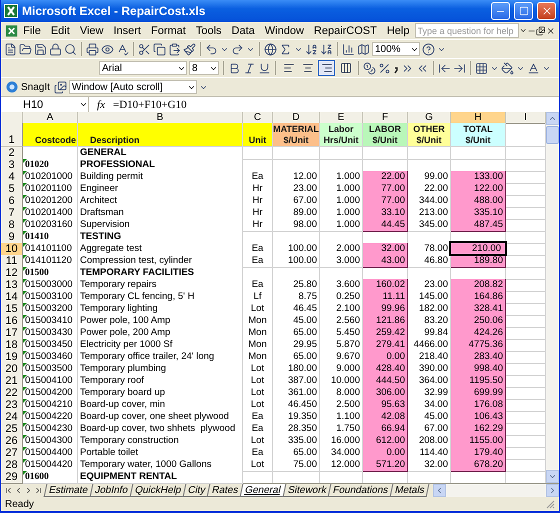  What do you see at coordinates (101, 104) in the screenshot?
I see `insert-function-label: fx` at bounding box center [101, 104].